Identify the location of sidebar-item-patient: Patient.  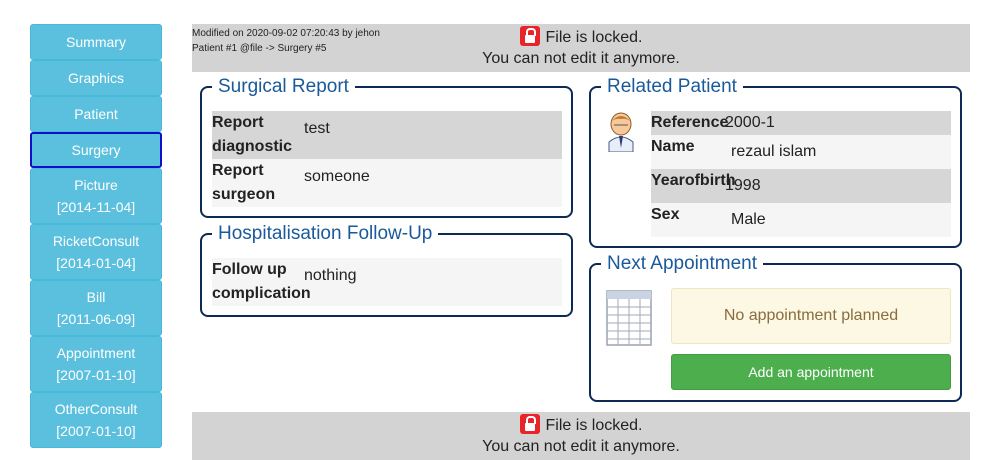
(96, 114).